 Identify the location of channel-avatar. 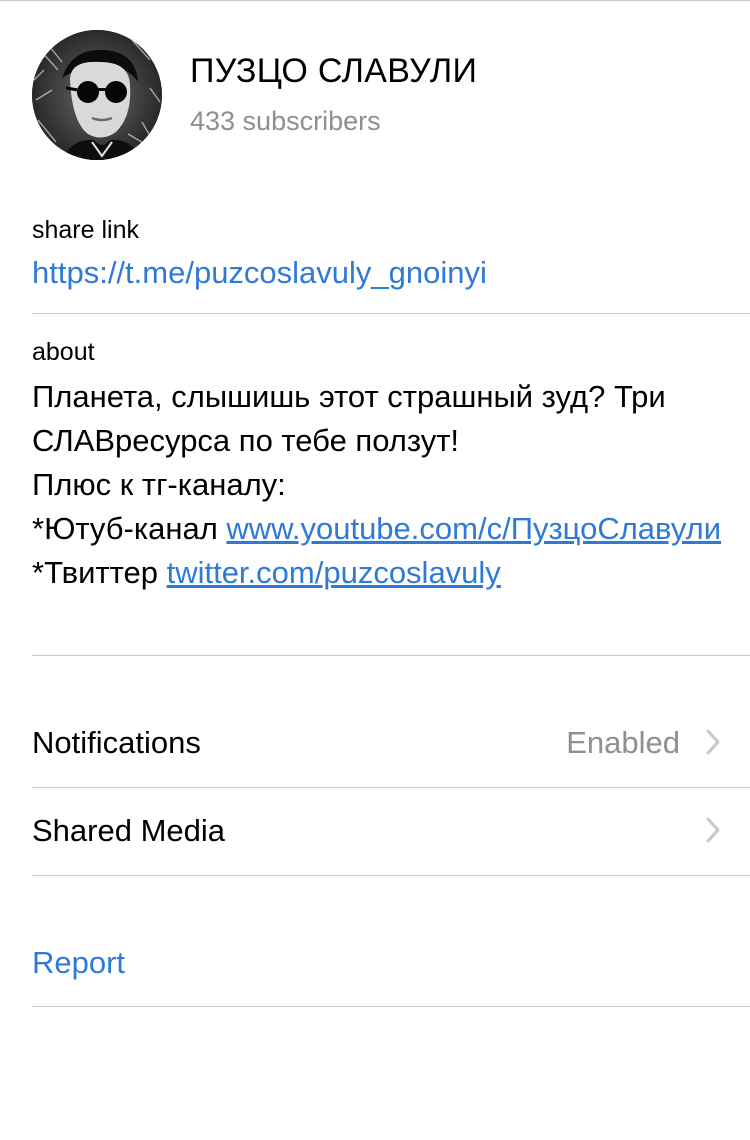
(97, 95).